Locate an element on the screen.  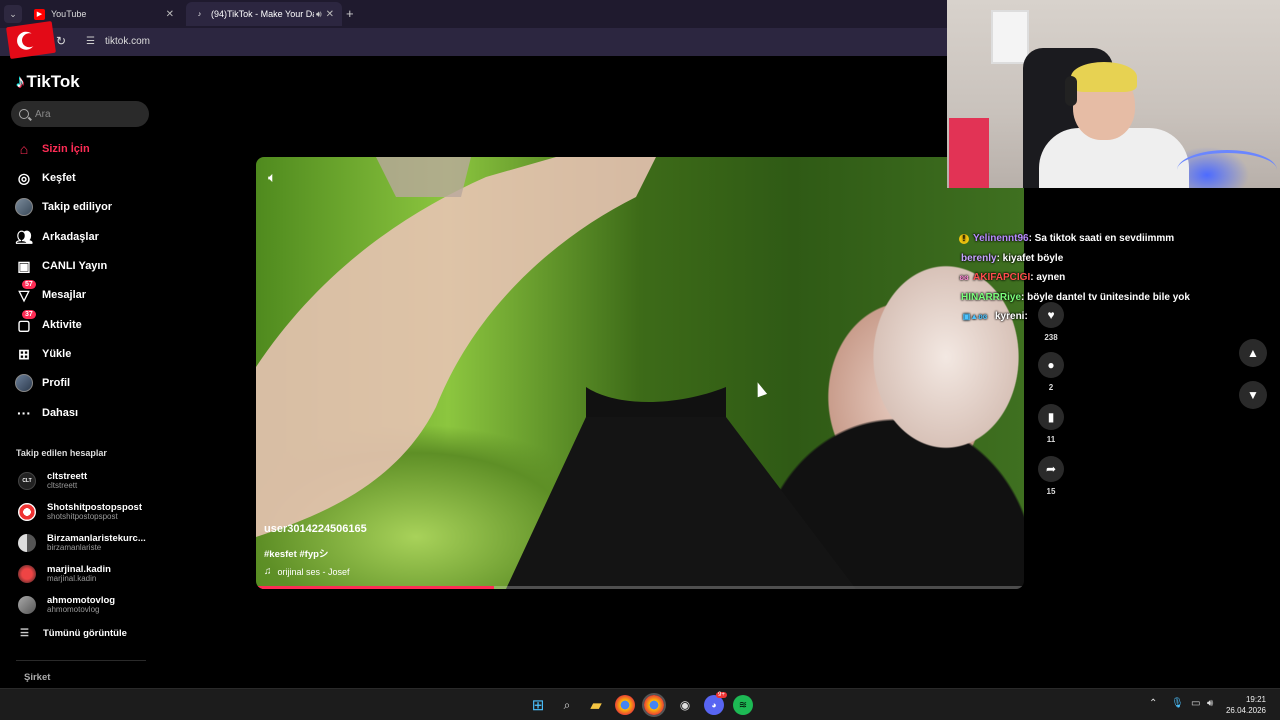
site-info-icon: ☰ is located at coordinates (90, 41).